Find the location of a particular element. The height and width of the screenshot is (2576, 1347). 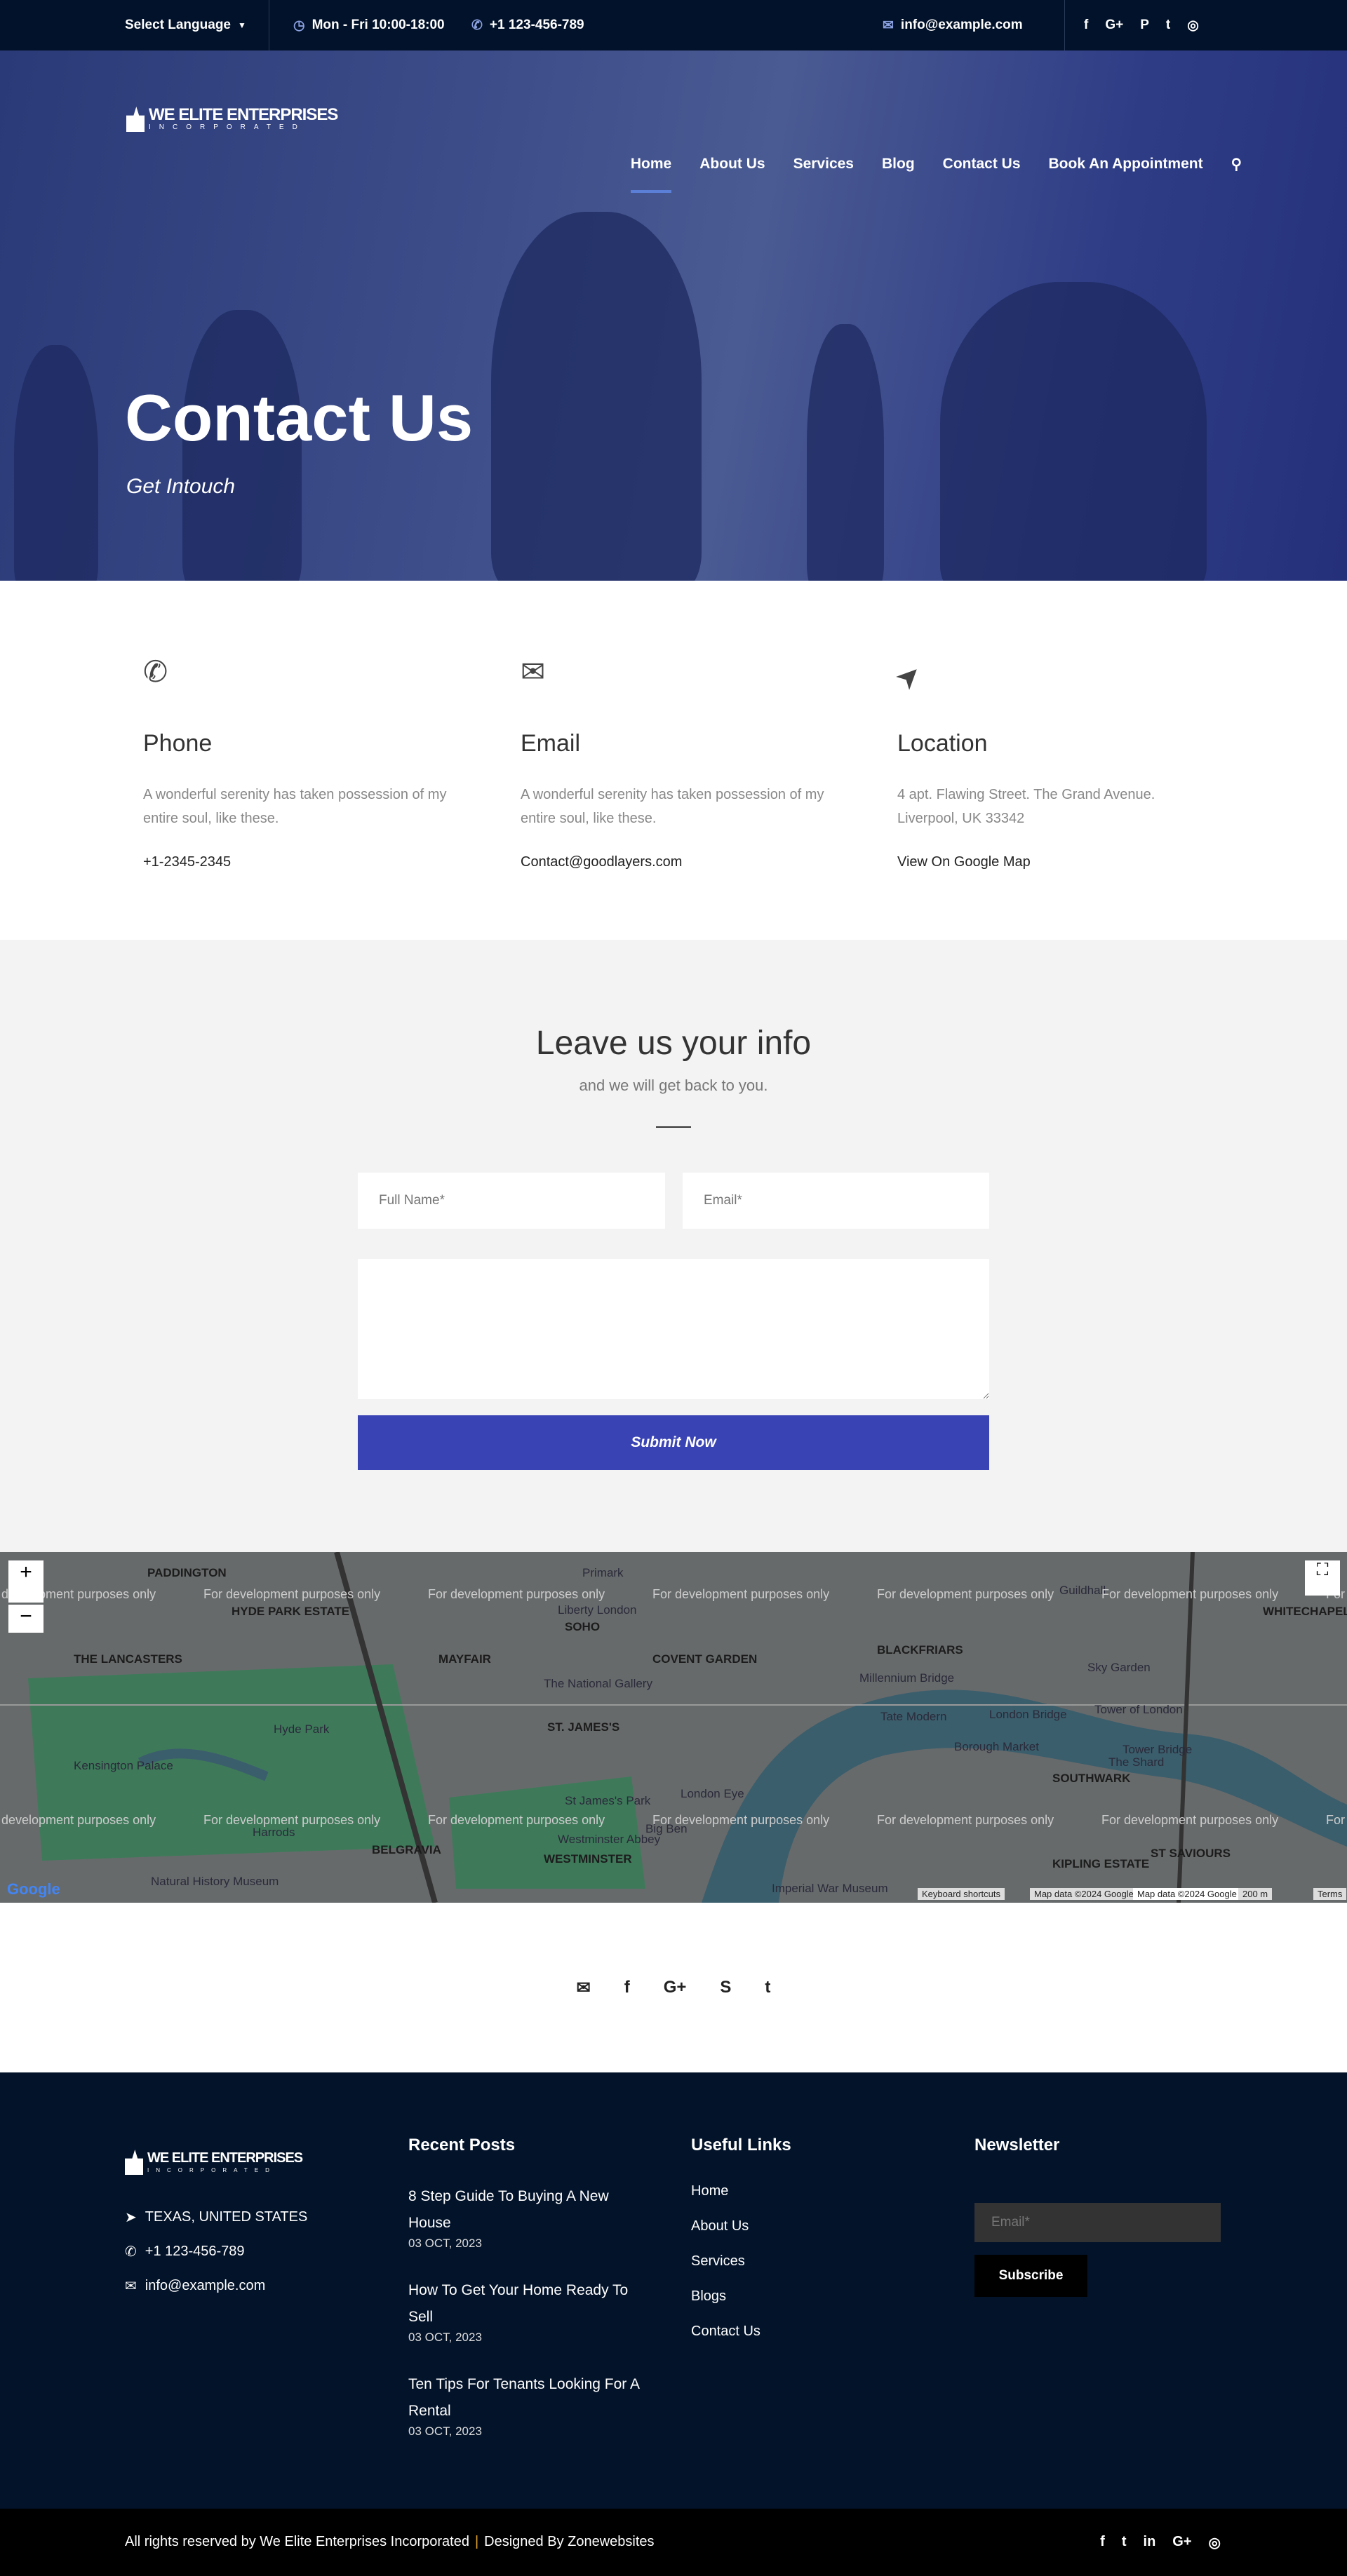

footer-link-about: About Us is located at coordinates (741, 2226).